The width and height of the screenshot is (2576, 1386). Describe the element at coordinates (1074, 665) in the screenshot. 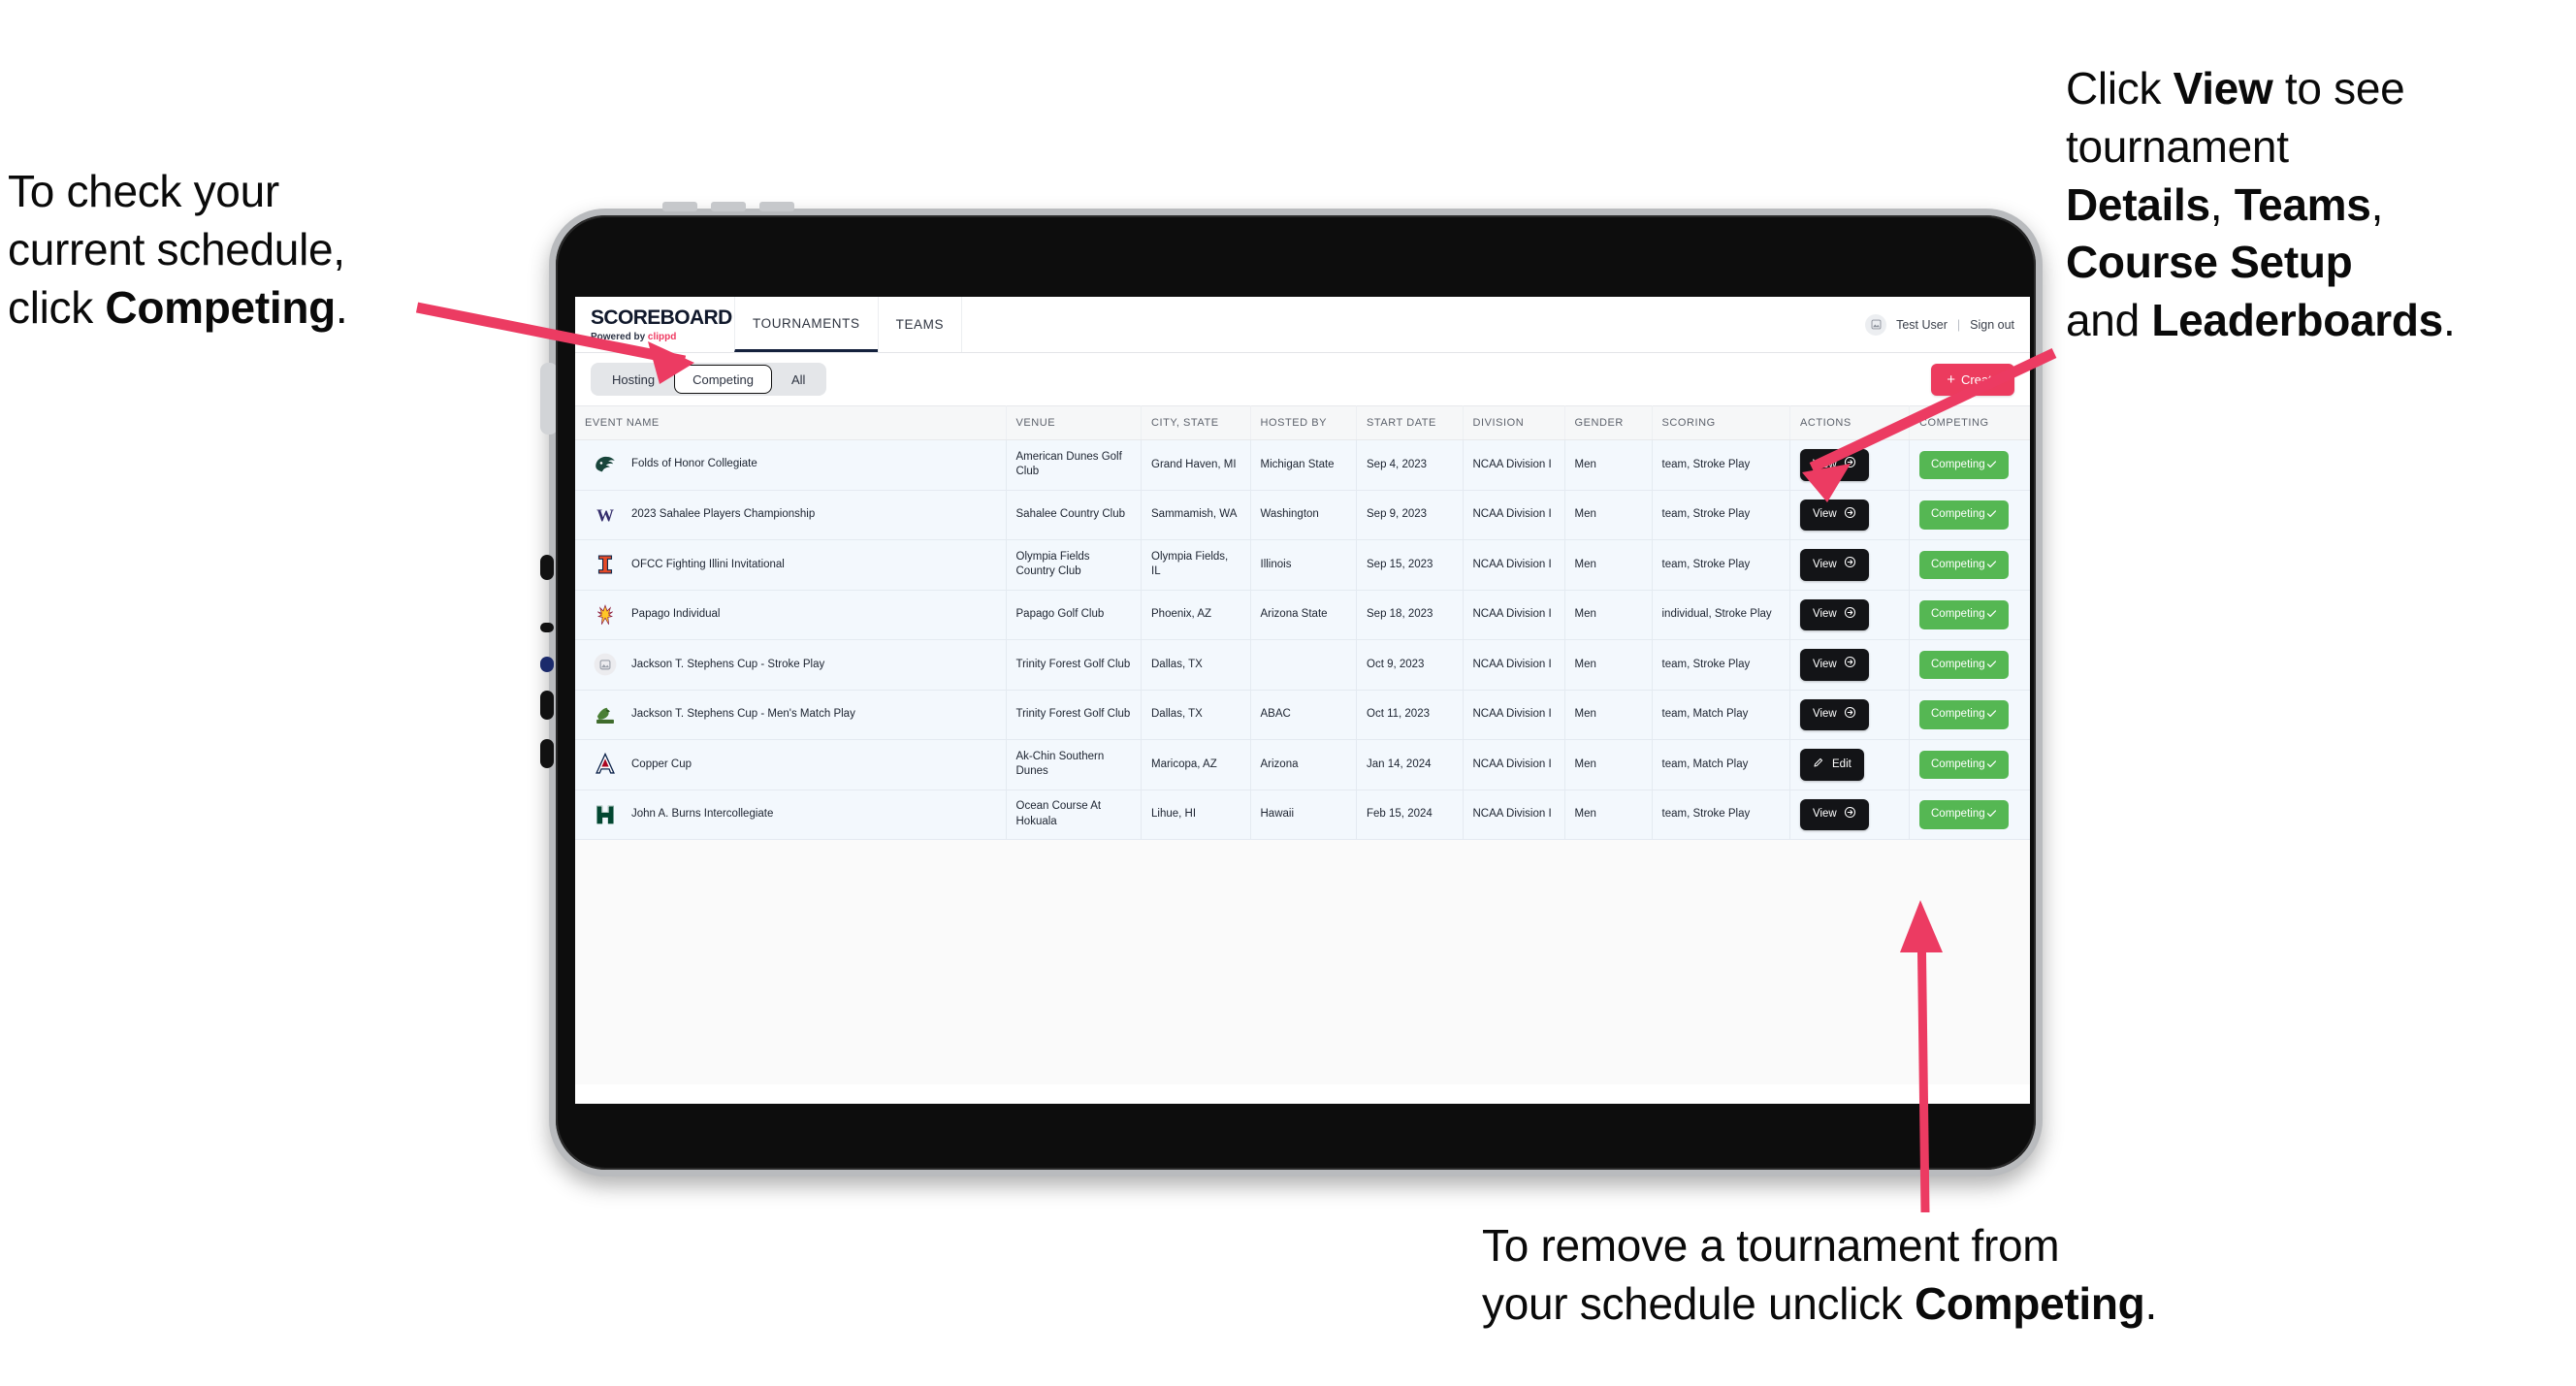

I see `cell-venue: Trinity Forest Golf Club` at that location.